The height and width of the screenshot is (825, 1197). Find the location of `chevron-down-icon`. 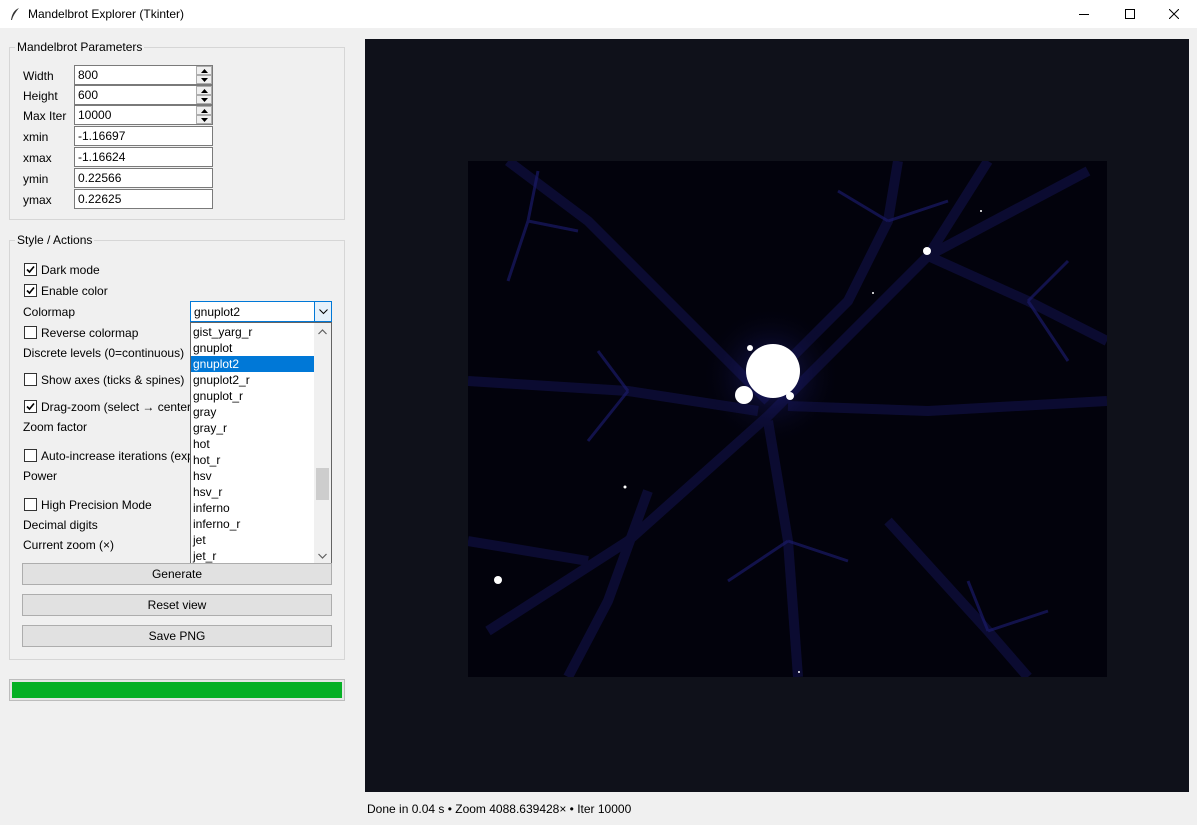

chevron-down-icon is located at coordinates (323, 311).